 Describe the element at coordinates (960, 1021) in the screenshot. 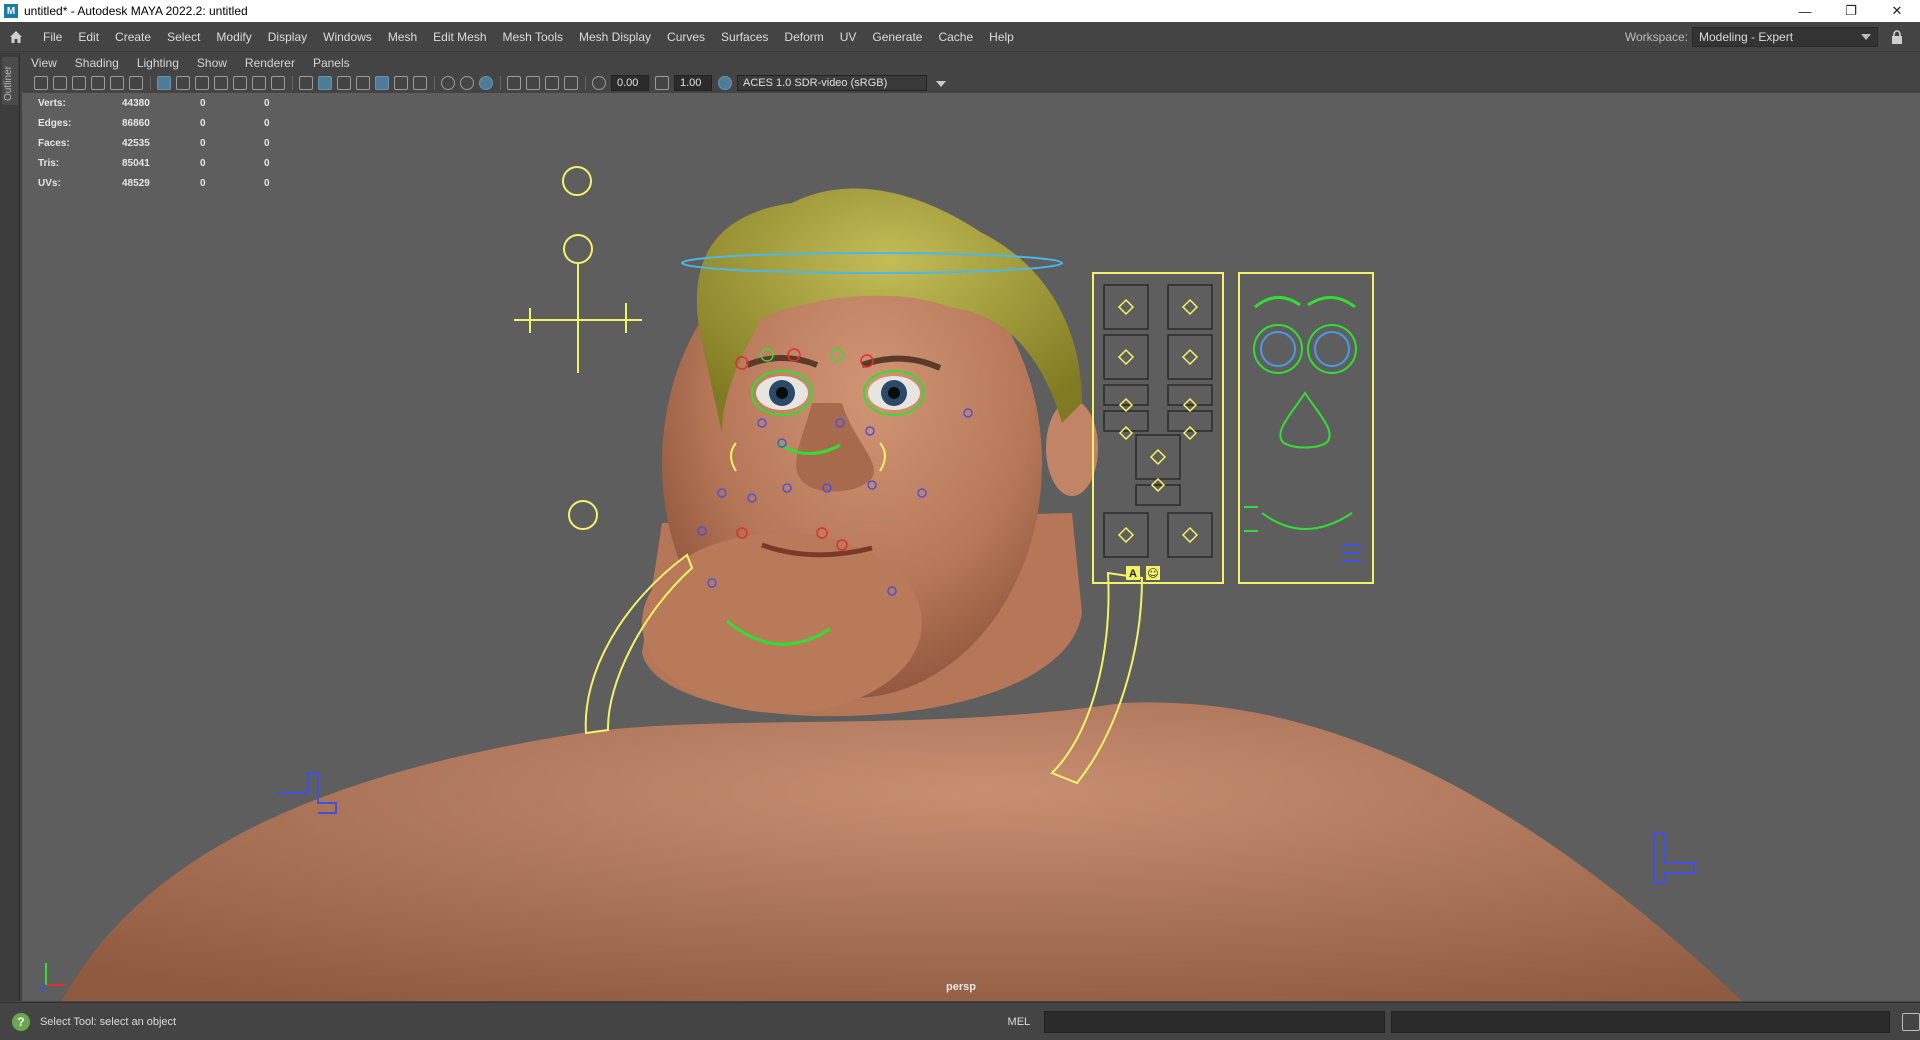

I see `help-line: ? Select Tool: select an object MEL` at that location.